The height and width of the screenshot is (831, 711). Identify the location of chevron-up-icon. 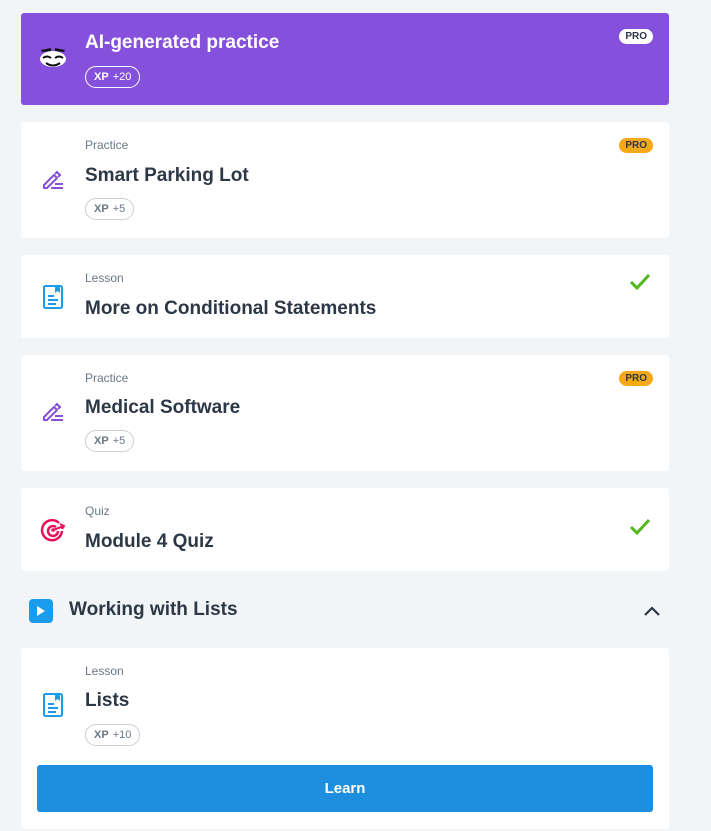
(652, 611).